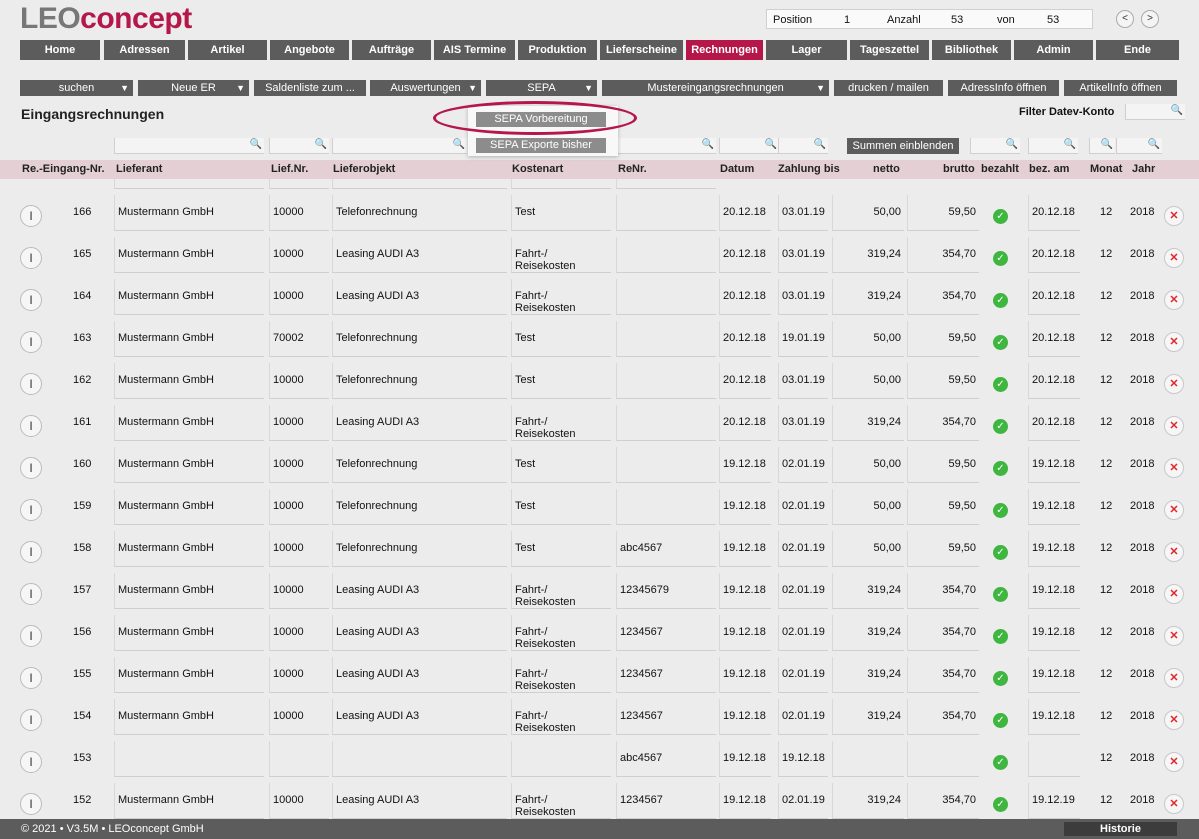 This screenshot has width=1199, height=839. What do you see at coordinates (1106, 169) in the screenshot?
I see `column-header-monat: Monat` at bounding box center [1106, 169].